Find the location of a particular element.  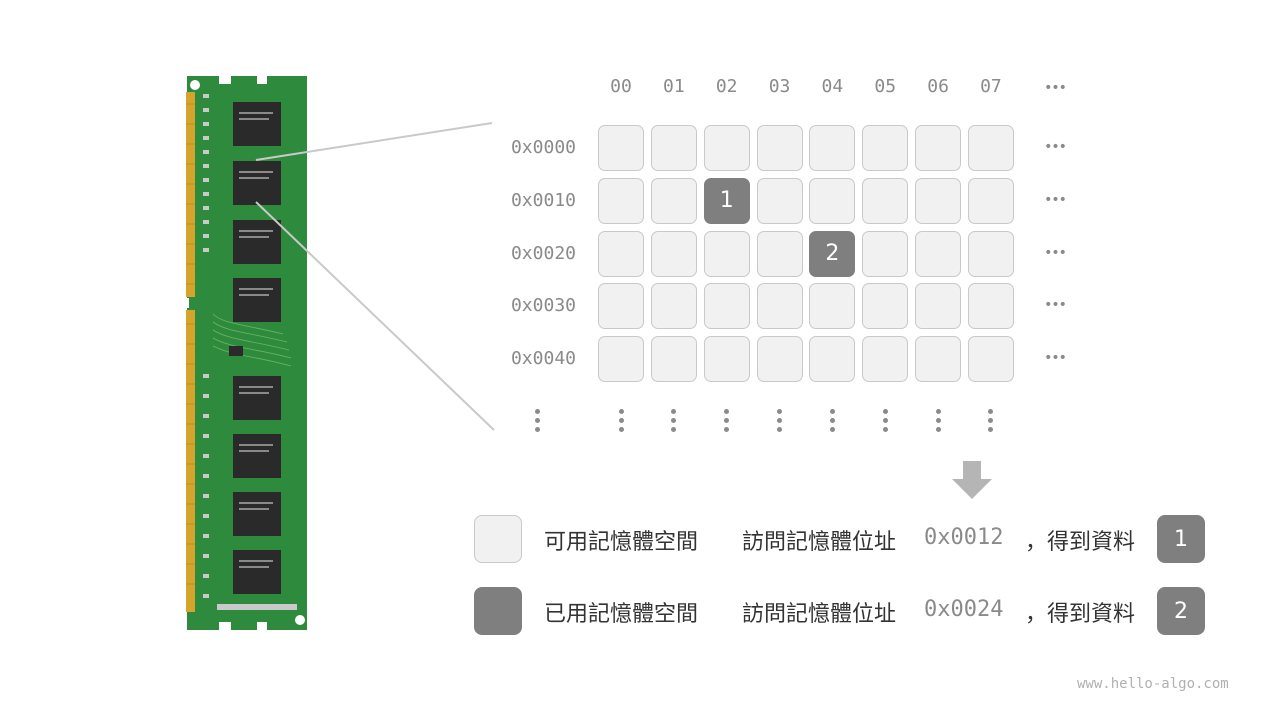

row-address-label: 0x0000 is located at coordinates (543, 147).